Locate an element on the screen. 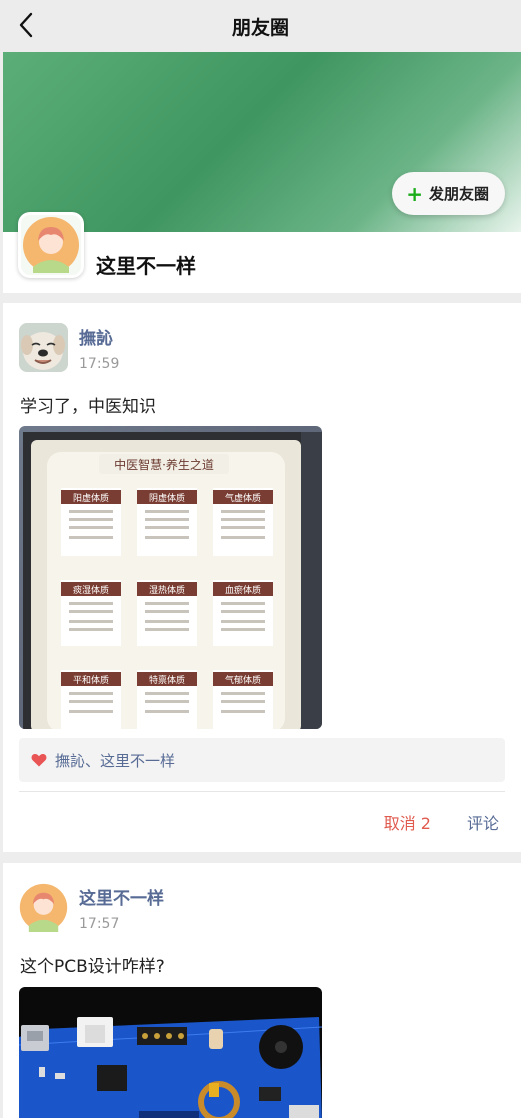 The image size is (521, 1118). post-moment-button: + 发朋友圈 is located at coordinates (448, 193).